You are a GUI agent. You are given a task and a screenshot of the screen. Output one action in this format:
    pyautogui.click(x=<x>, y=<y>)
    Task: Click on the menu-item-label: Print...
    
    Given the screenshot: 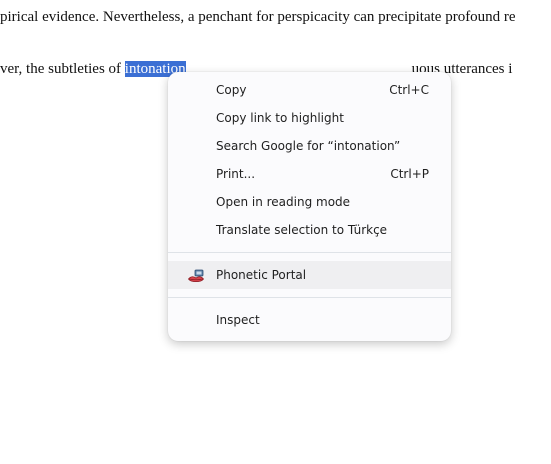 What is the action you would take?
    pyautogui.click(x=236, y=174)
    